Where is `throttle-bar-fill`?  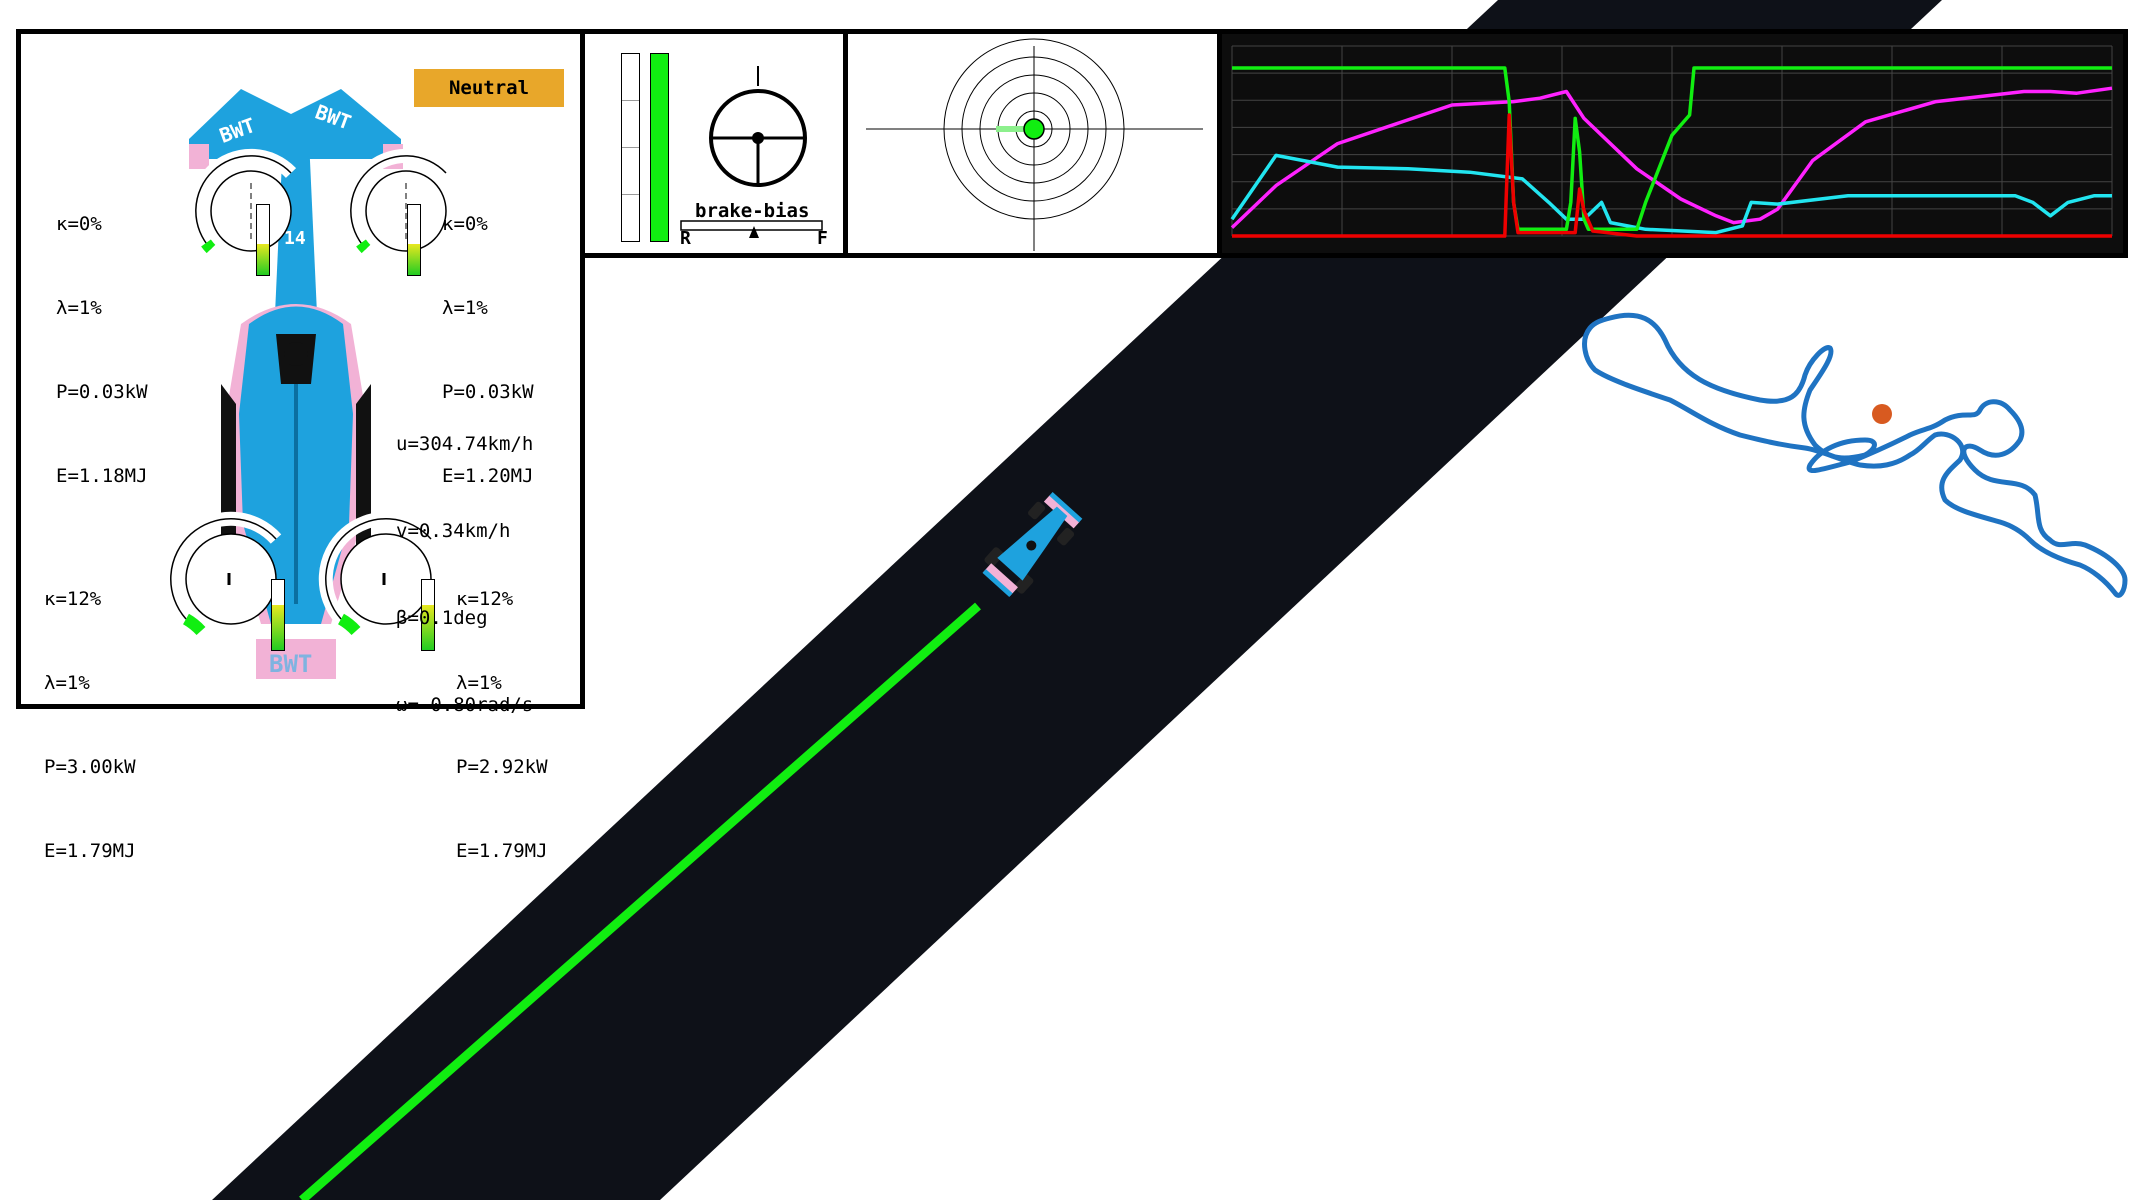 throttle-bar-fill is located at coordinates (659, 147).